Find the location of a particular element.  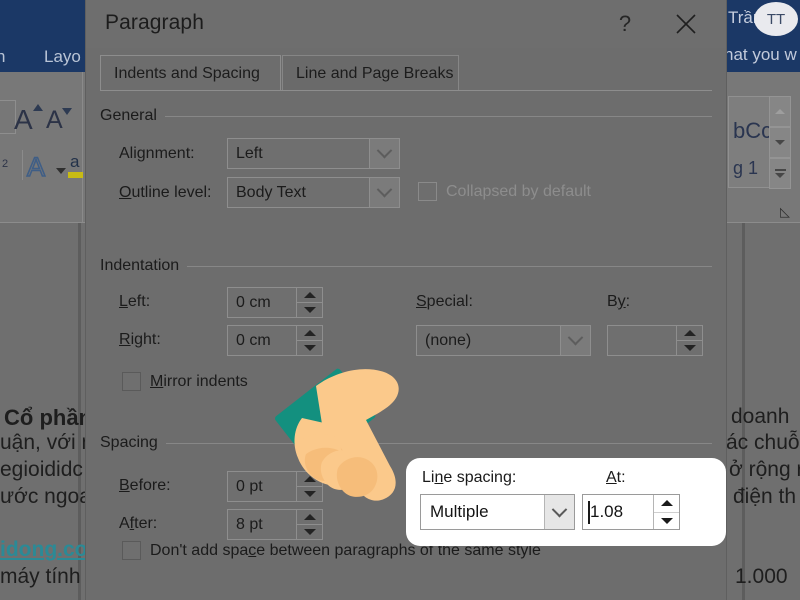

tab-line-and-page-breaks: Line and Page Breaks is located at coordinates (370, 73).